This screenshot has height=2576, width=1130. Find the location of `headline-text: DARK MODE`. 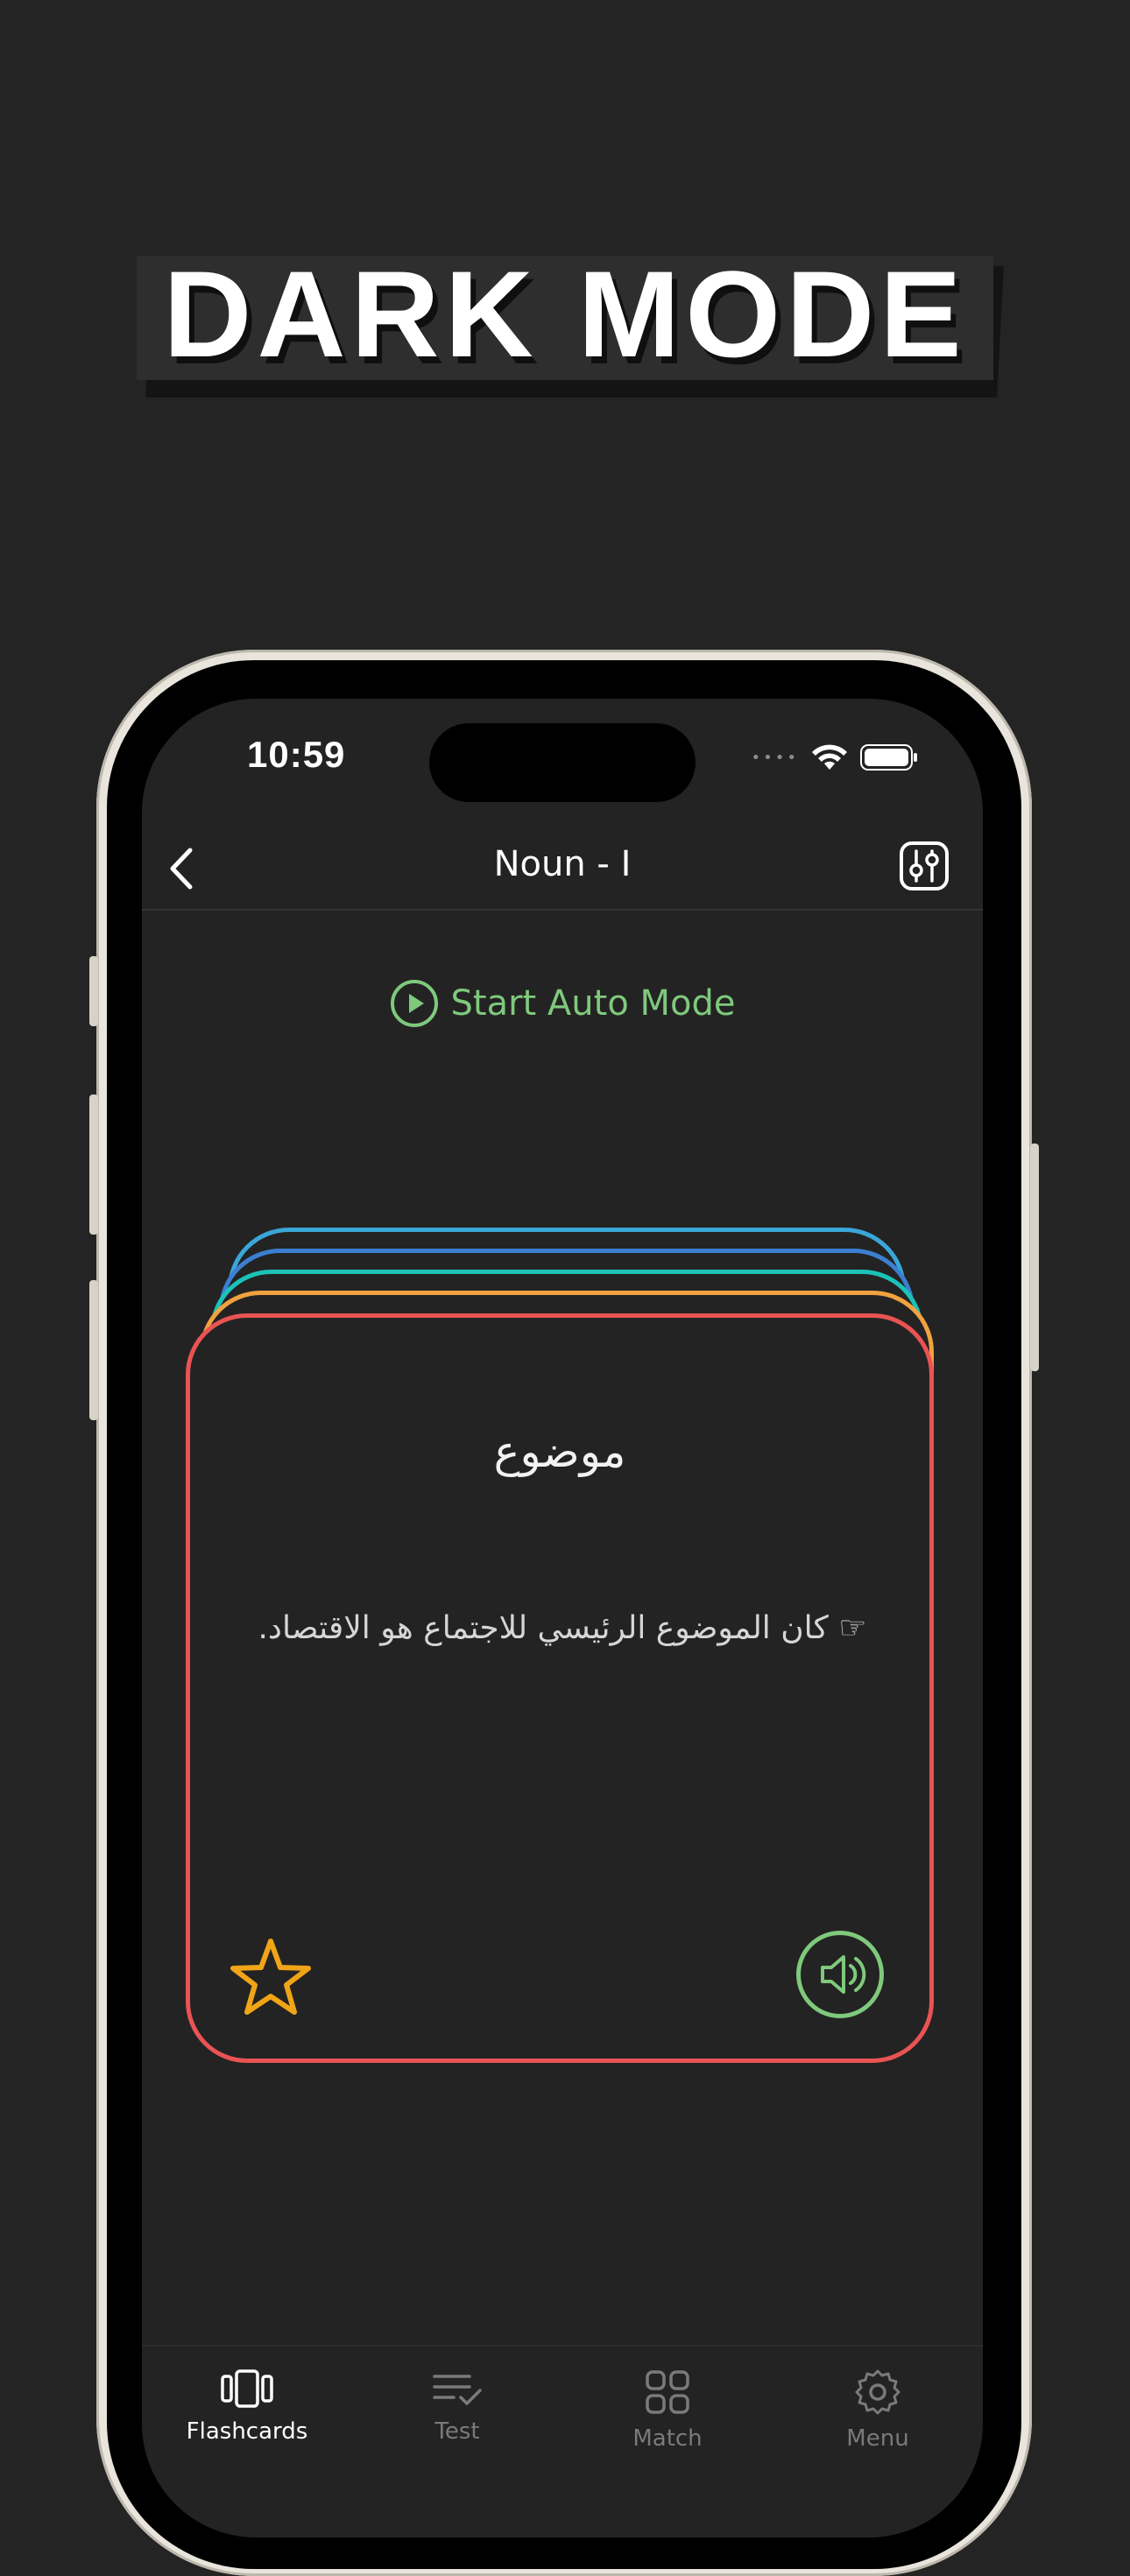

headline-text: DARK MODE is located at coordinates (565, 314).